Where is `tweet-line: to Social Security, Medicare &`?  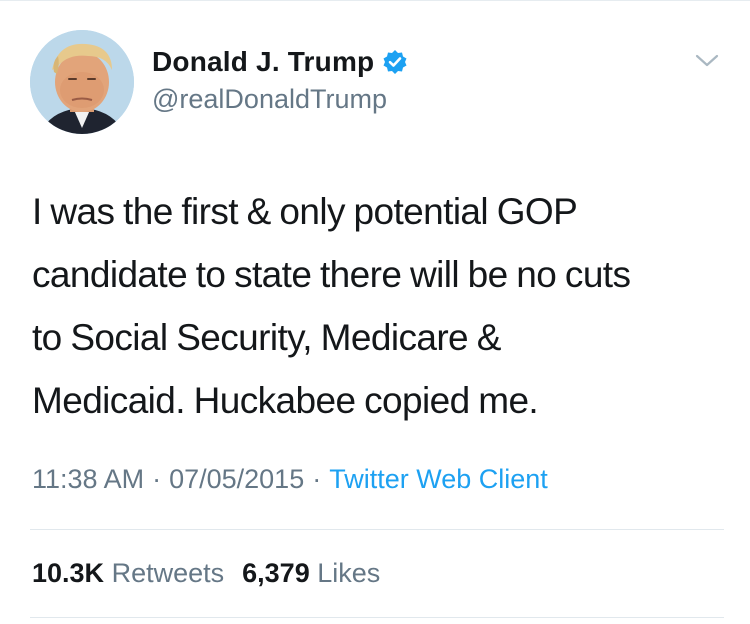 tweet-line: to Social Security, Medicare & is located at coordinates (266, 337).